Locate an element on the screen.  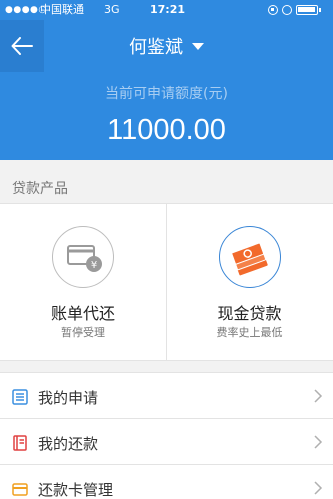
menu-item-my-applications: 我的申请 is located at coordinates (166, 396).